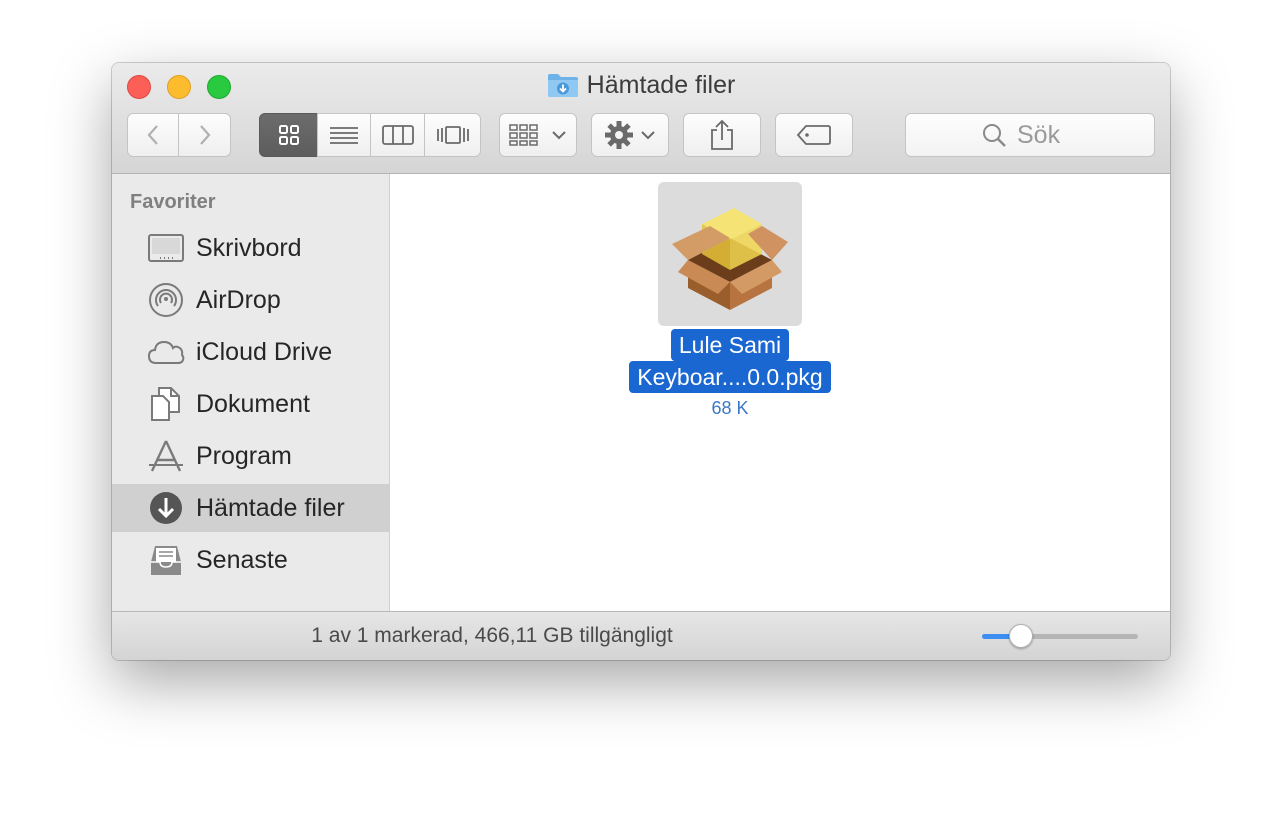  I want to click on share-button, so click(722, 135).